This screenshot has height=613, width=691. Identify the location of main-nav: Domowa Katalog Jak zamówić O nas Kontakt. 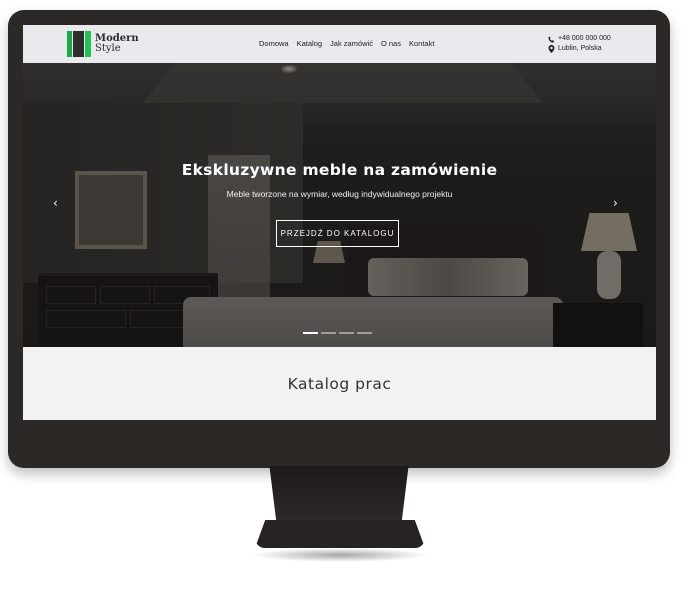
(346, 43).